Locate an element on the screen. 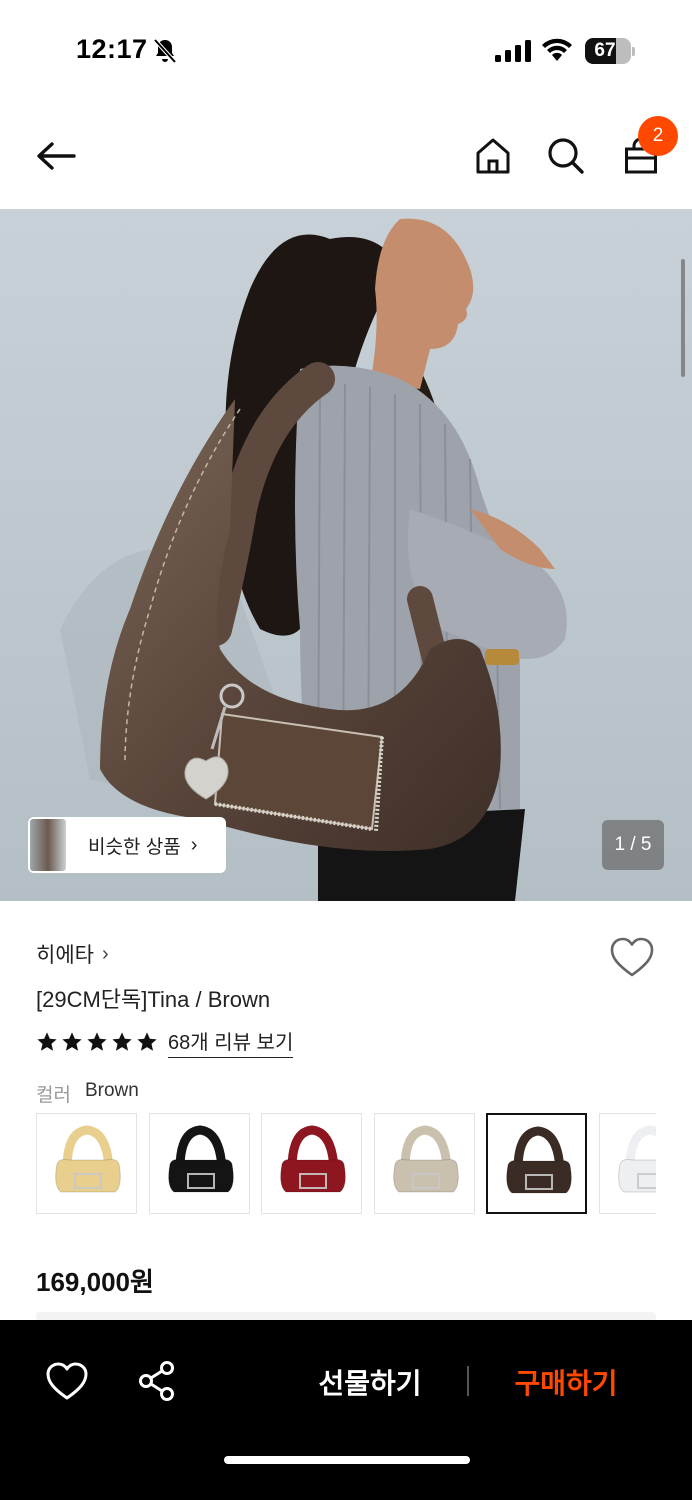  similar-products-button: 비슷한 상품 › is located at coordinates (127, 845).